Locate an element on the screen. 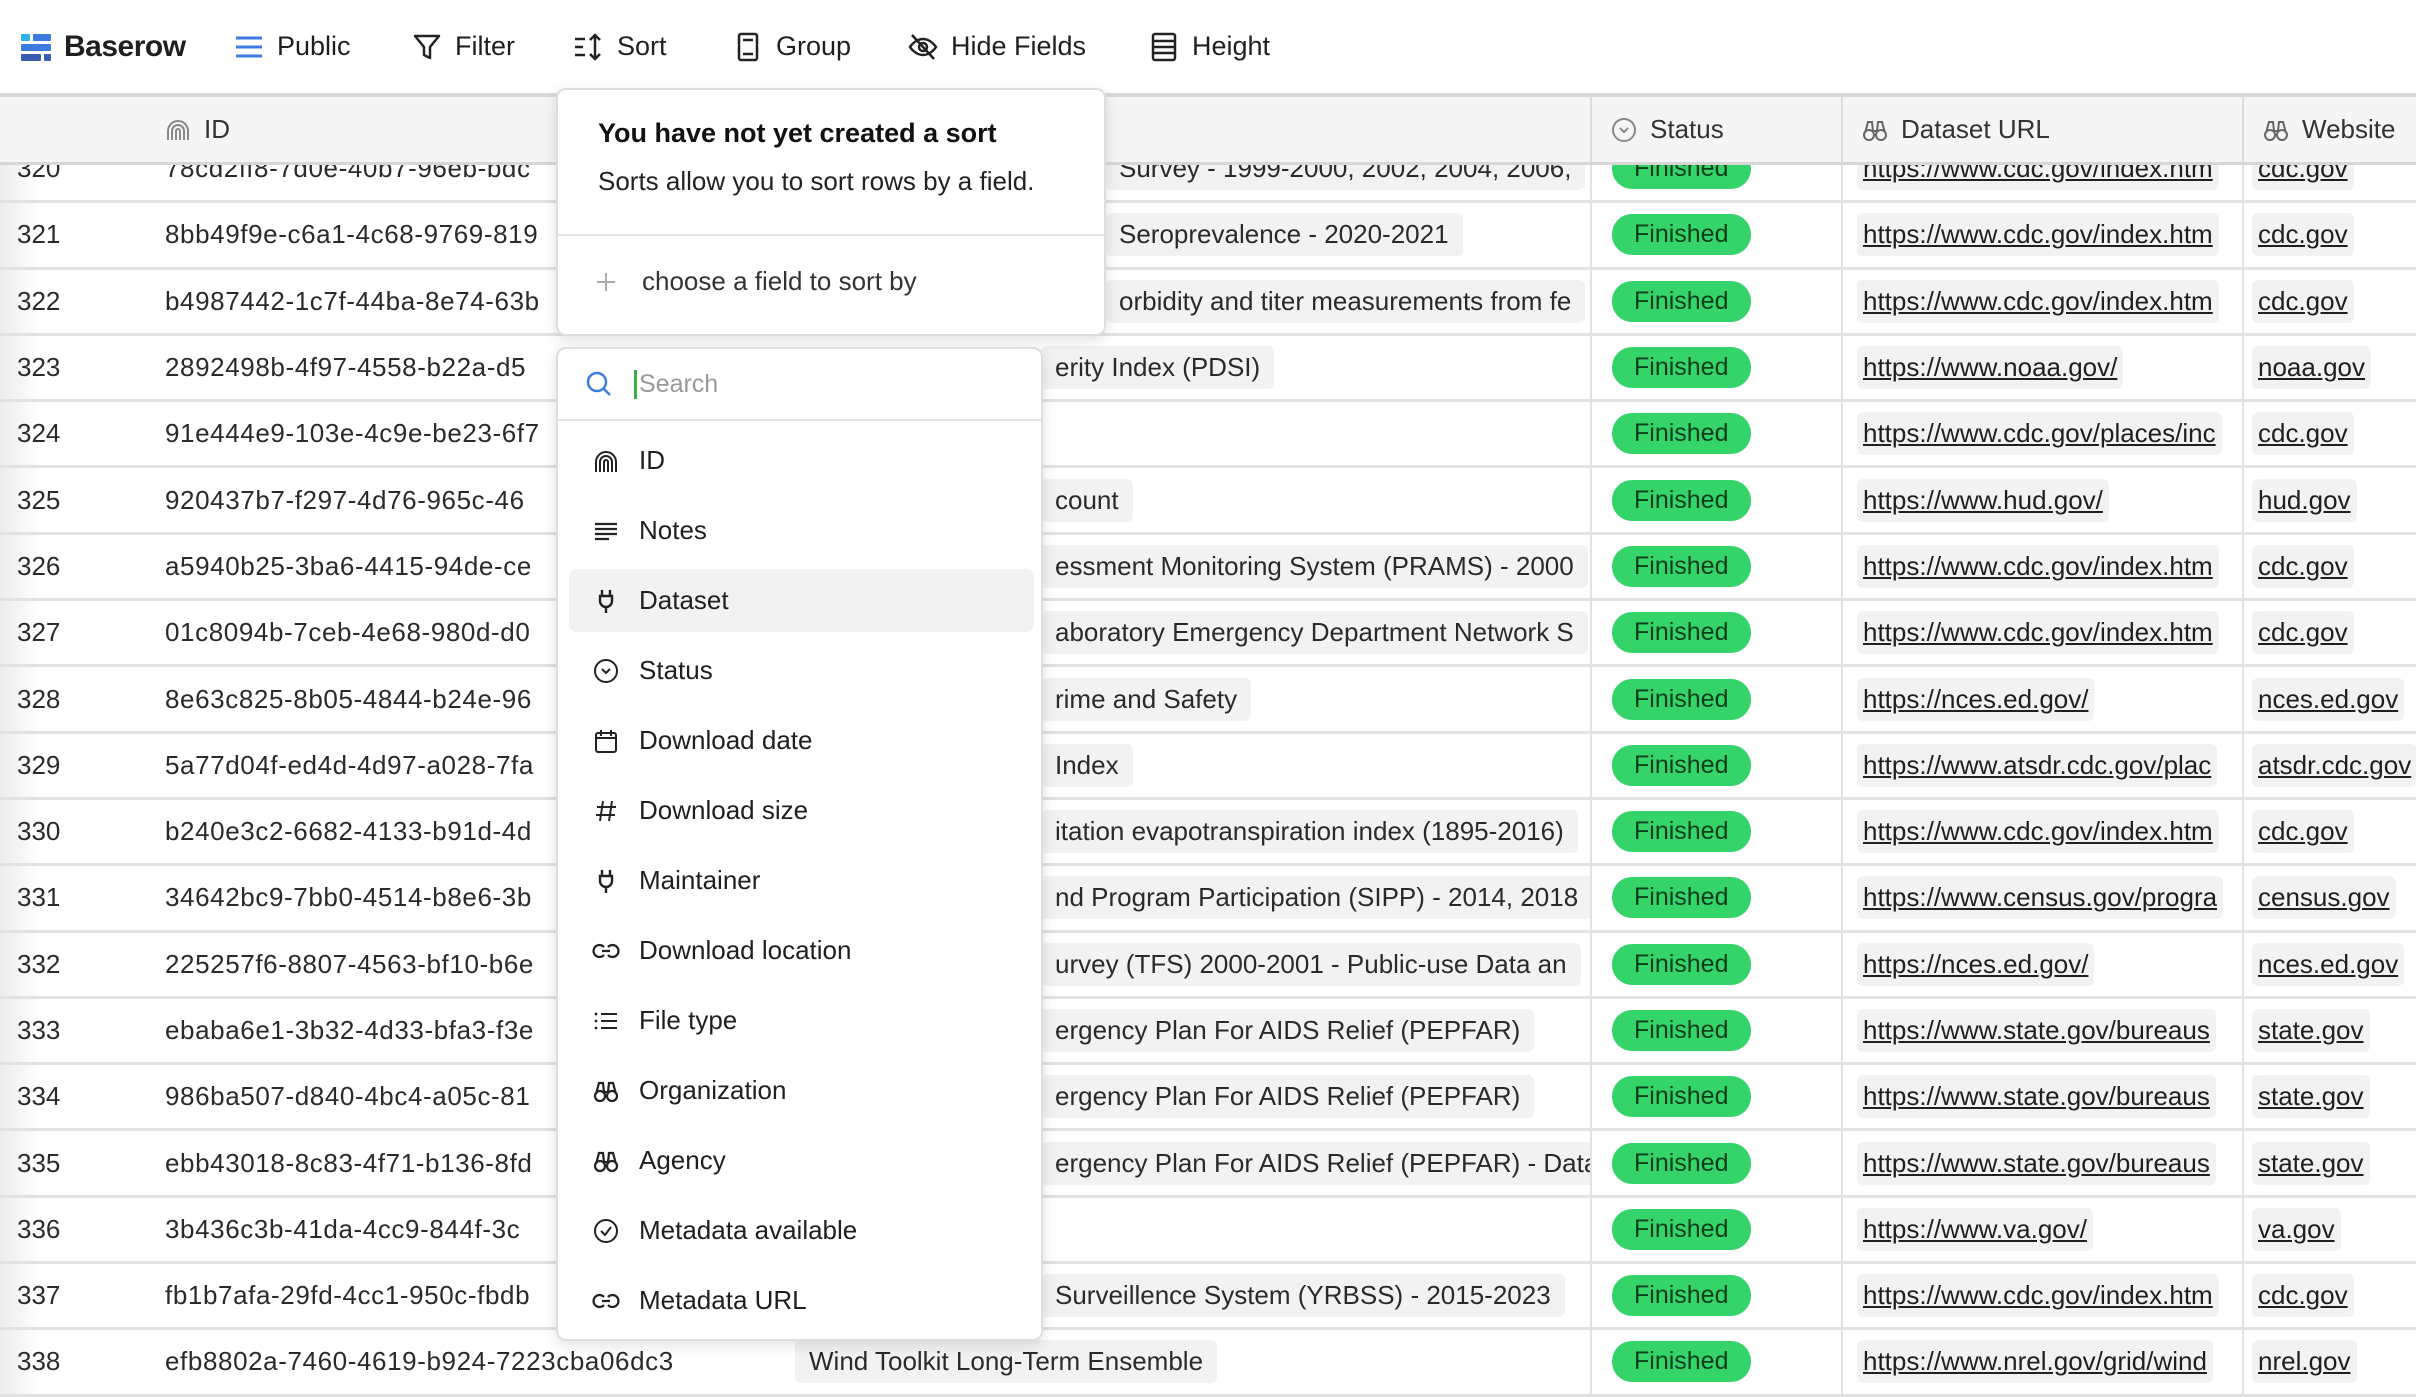 Image resolution: width=2416 pixels, height=1397 pixels. field-option-status: Status is located at coordinates (801, 670).